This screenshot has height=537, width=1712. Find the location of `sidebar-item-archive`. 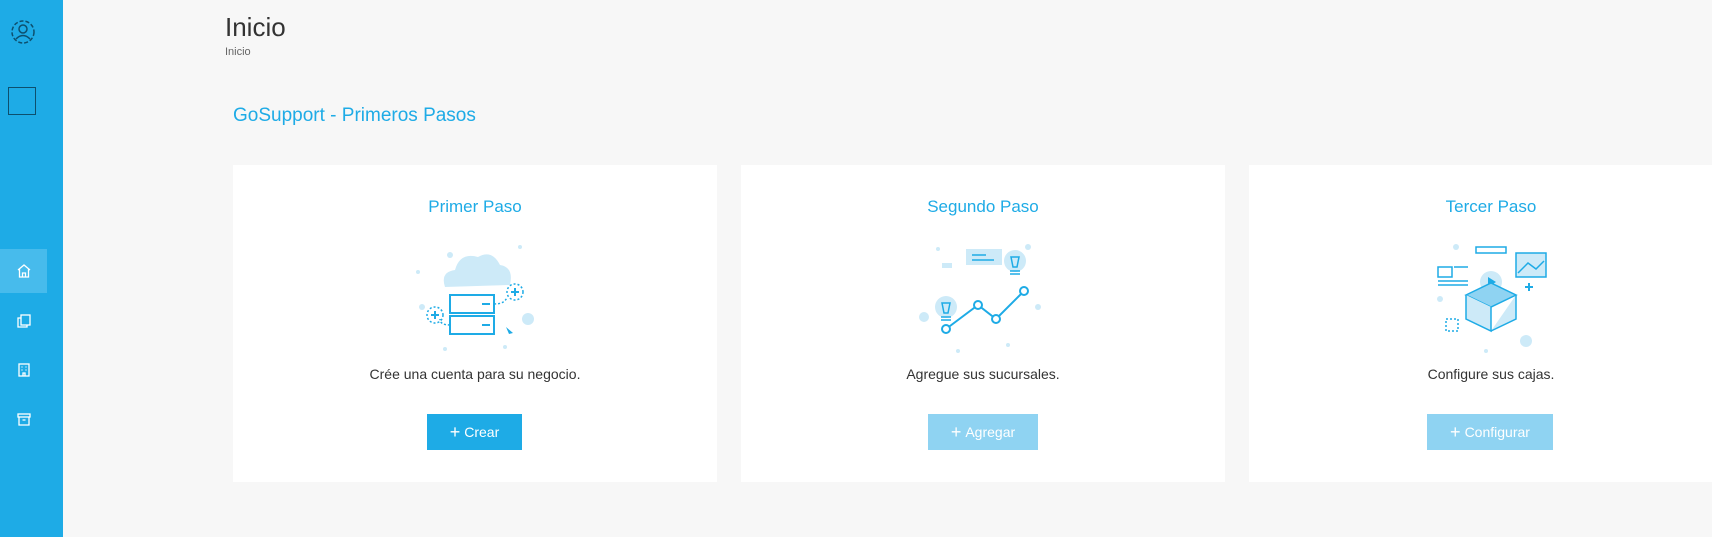

sidebar-item-archive is located at coordinates (23, 419).